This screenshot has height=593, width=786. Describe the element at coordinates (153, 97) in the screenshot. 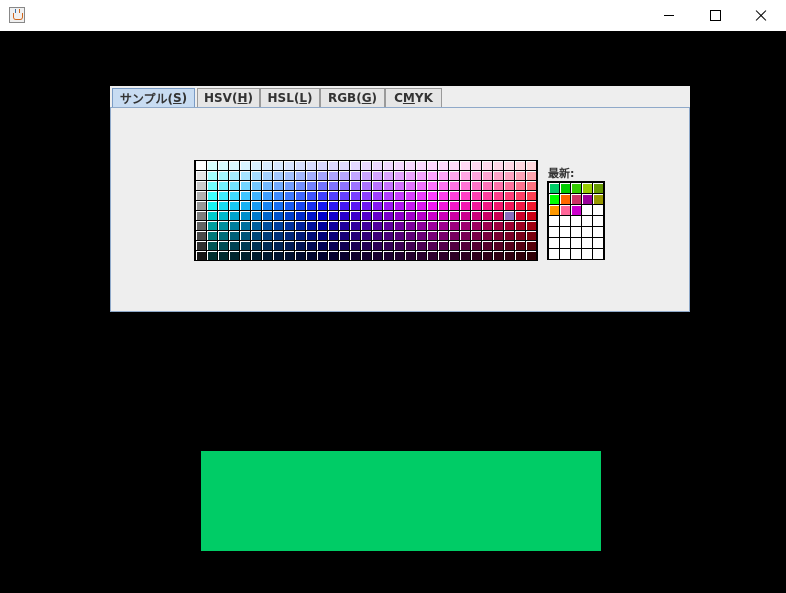

I see `tab-swatches: サンプル(S)` at that location.